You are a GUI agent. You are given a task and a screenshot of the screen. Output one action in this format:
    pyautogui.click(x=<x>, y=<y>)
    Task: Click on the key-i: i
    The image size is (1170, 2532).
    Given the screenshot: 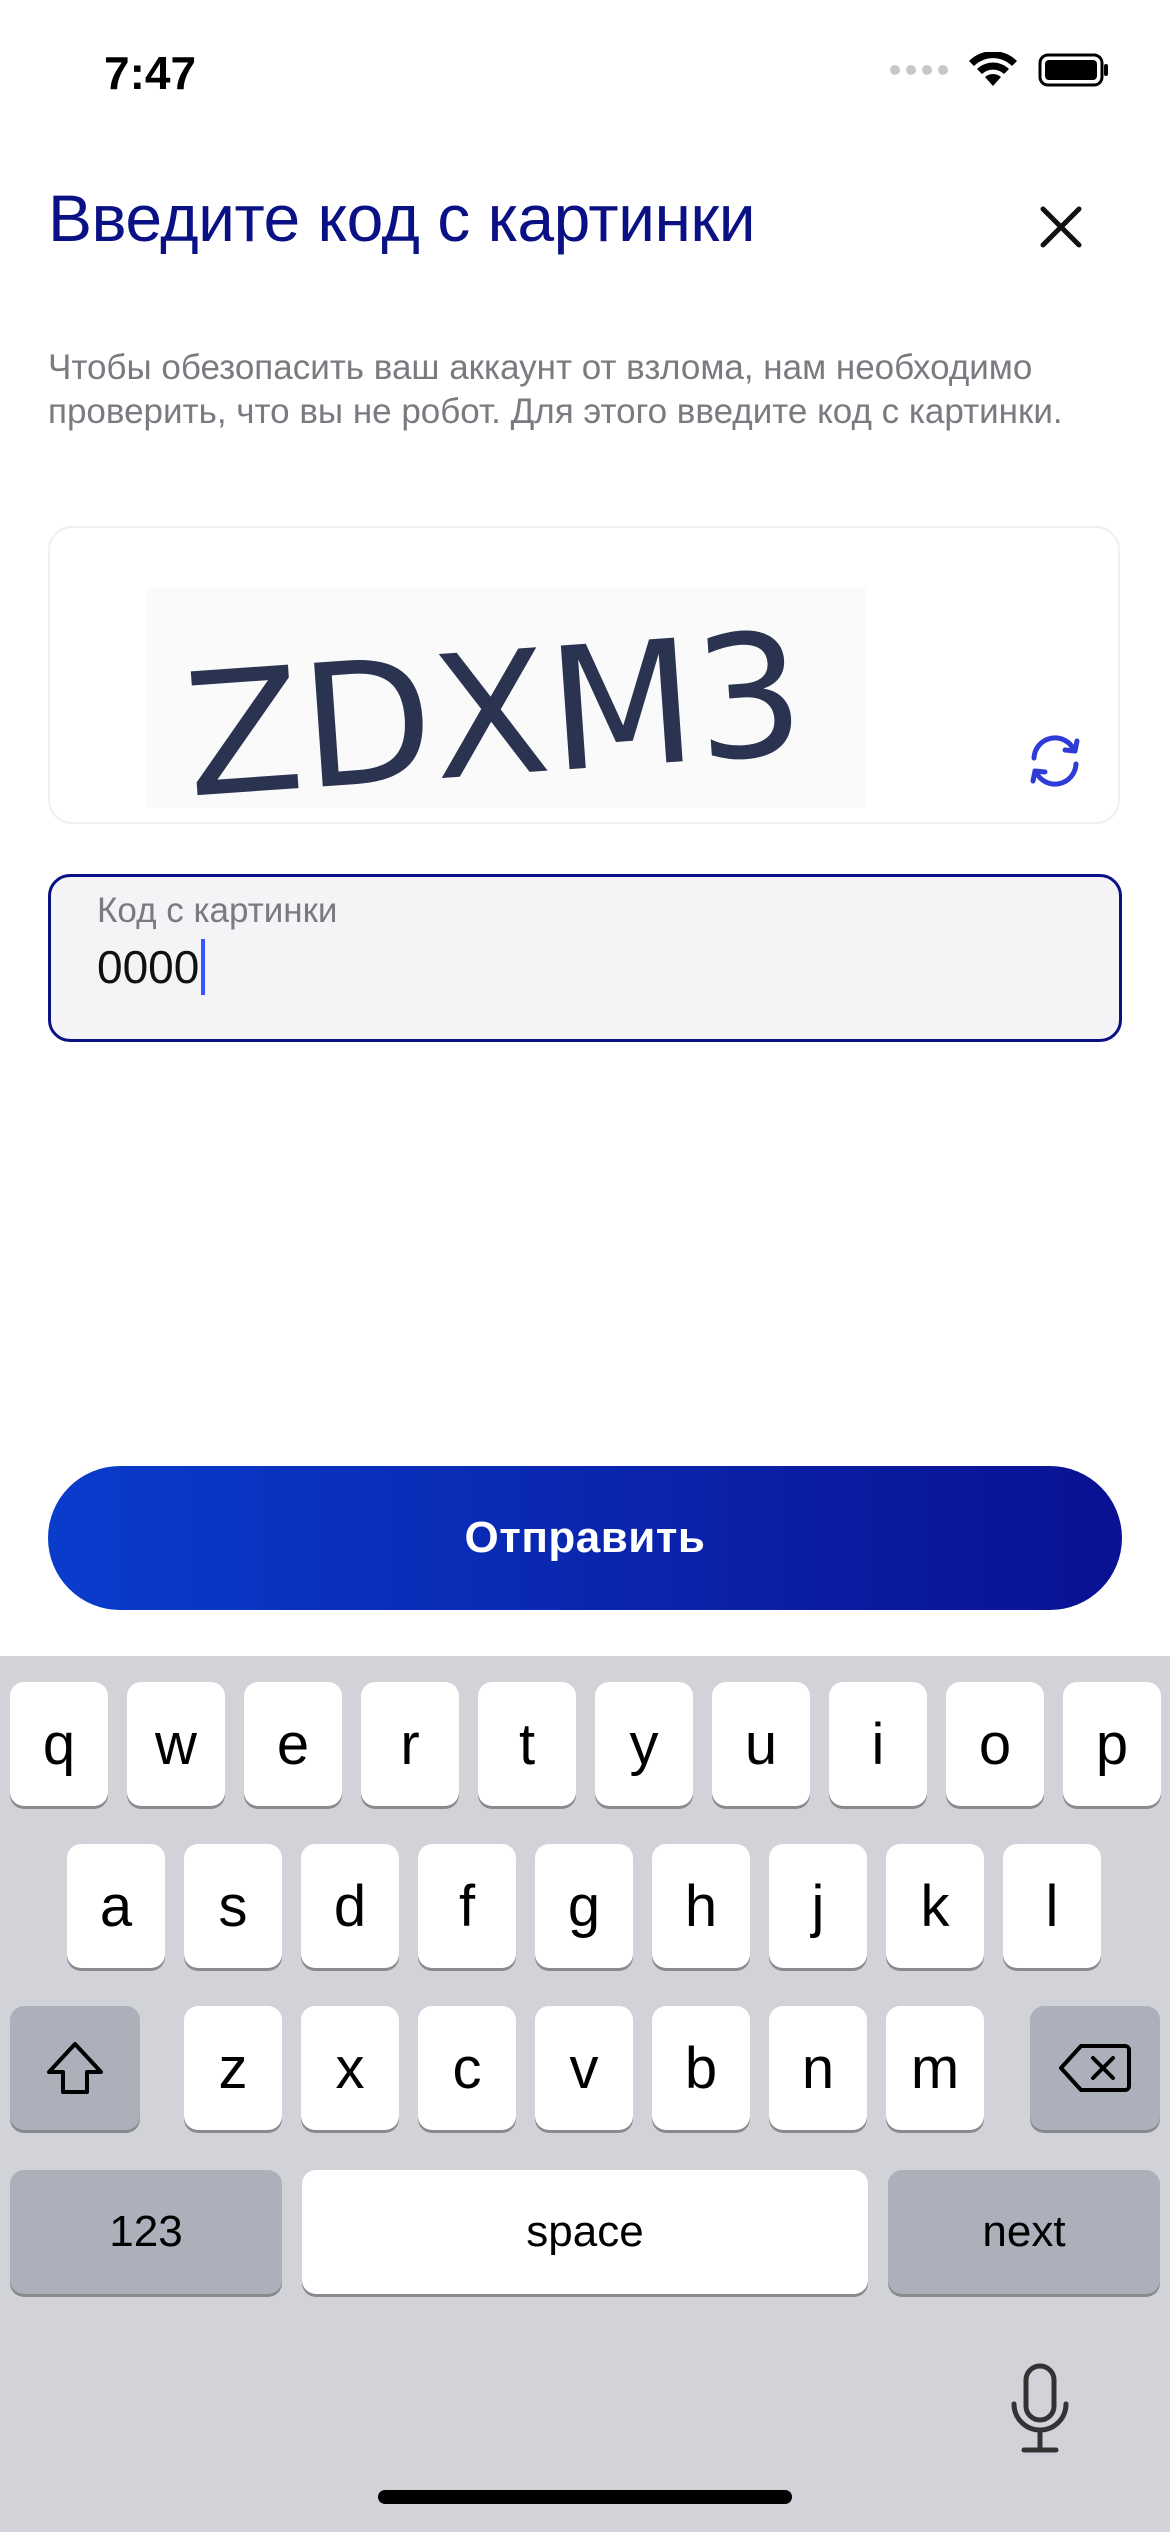 What is the action you would take?
    pyautogui.click(x=878, y=1744)
    